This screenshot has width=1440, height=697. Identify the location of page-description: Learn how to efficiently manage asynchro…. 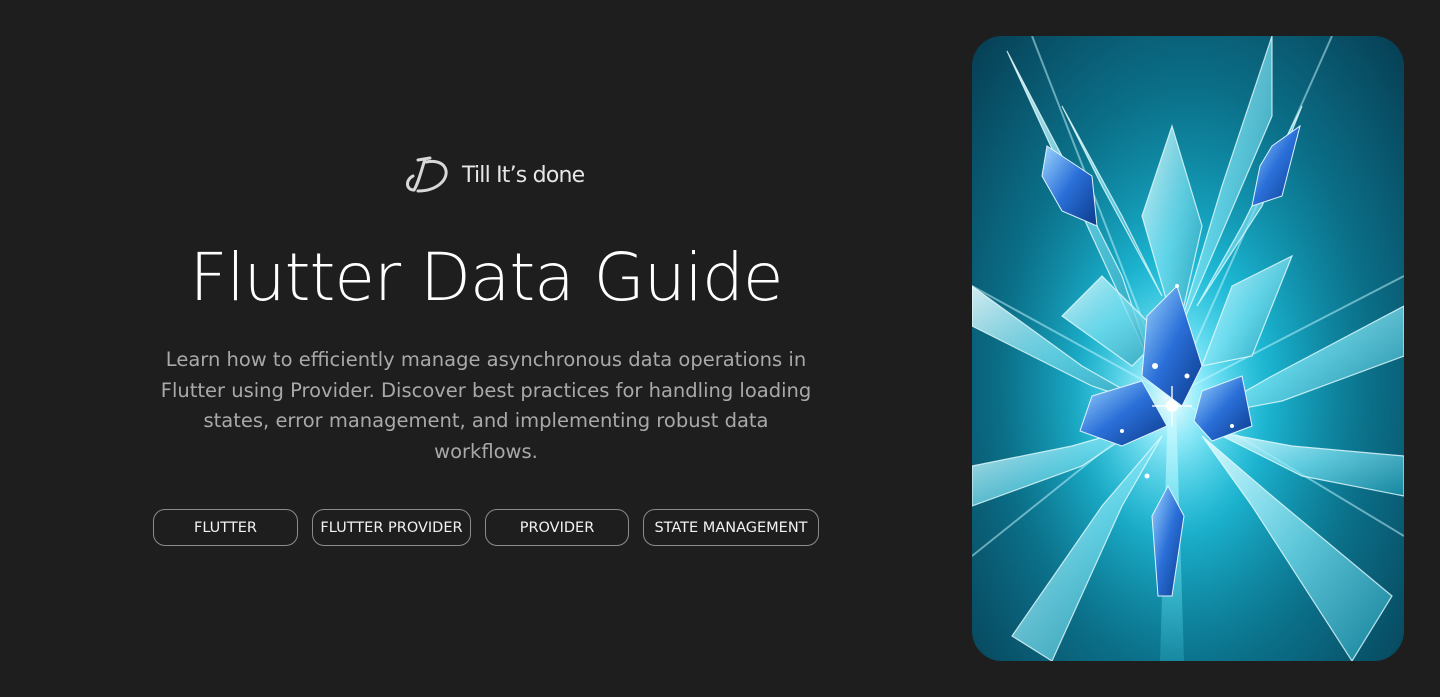
(486, 405).